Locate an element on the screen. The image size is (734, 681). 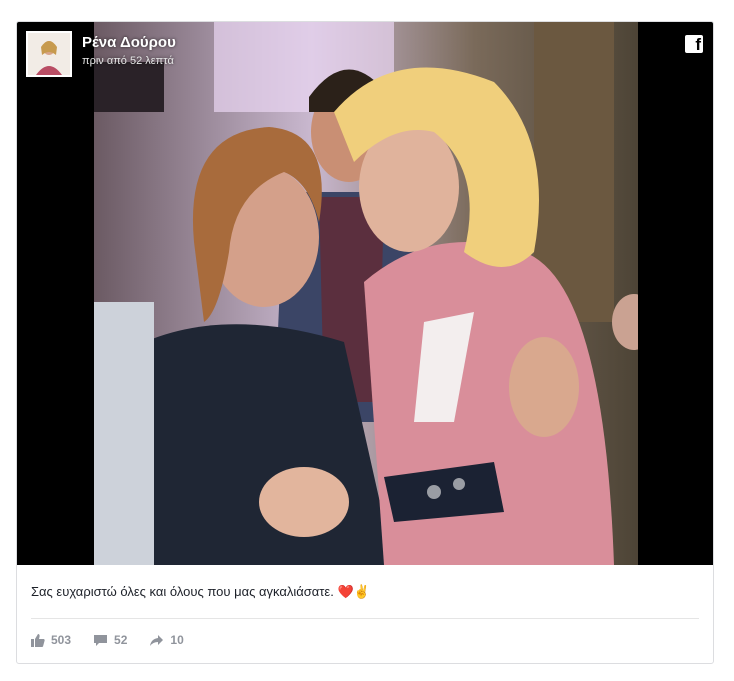
comment-count: 52 is located at coordinates (110, 640).